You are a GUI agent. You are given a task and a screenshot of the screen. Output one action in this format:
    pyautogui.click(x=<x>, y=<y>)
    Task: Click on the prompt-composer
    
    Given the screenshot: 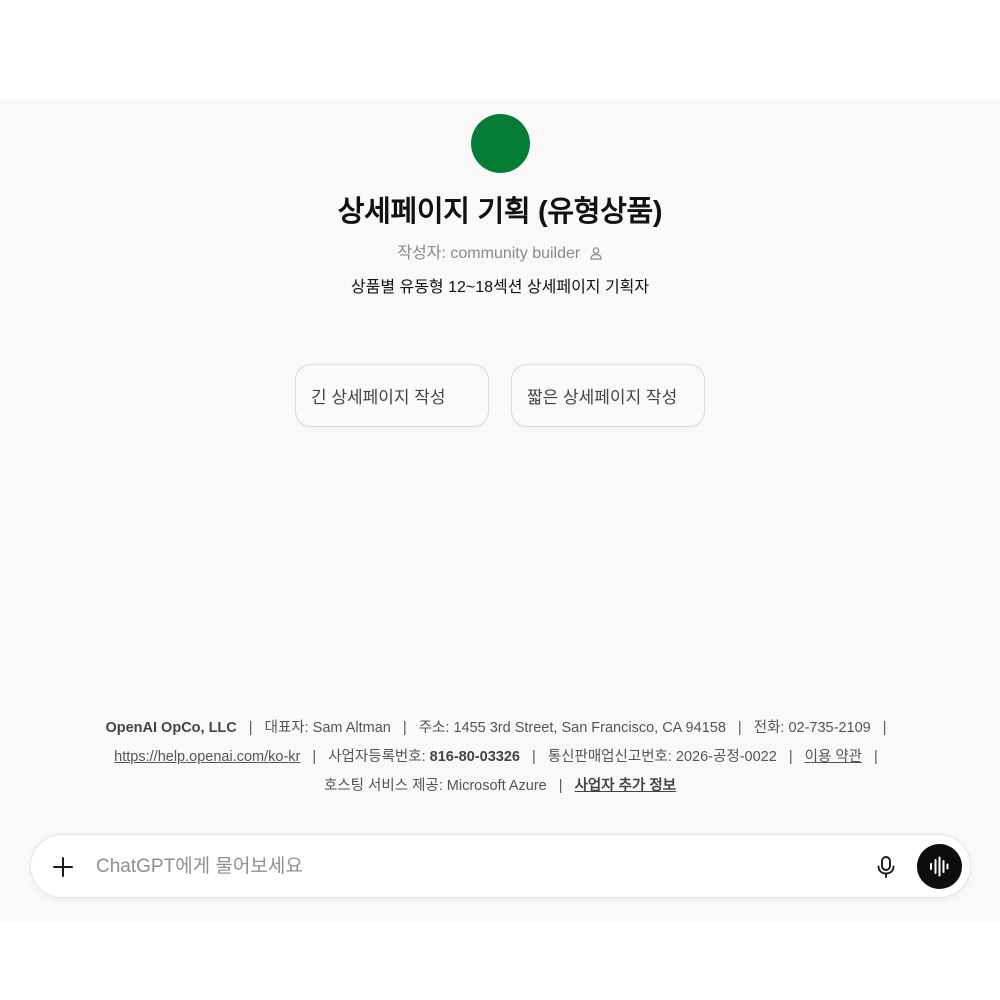 What is the action you would take?
    pyautogui.click(x=500, y=866)
    